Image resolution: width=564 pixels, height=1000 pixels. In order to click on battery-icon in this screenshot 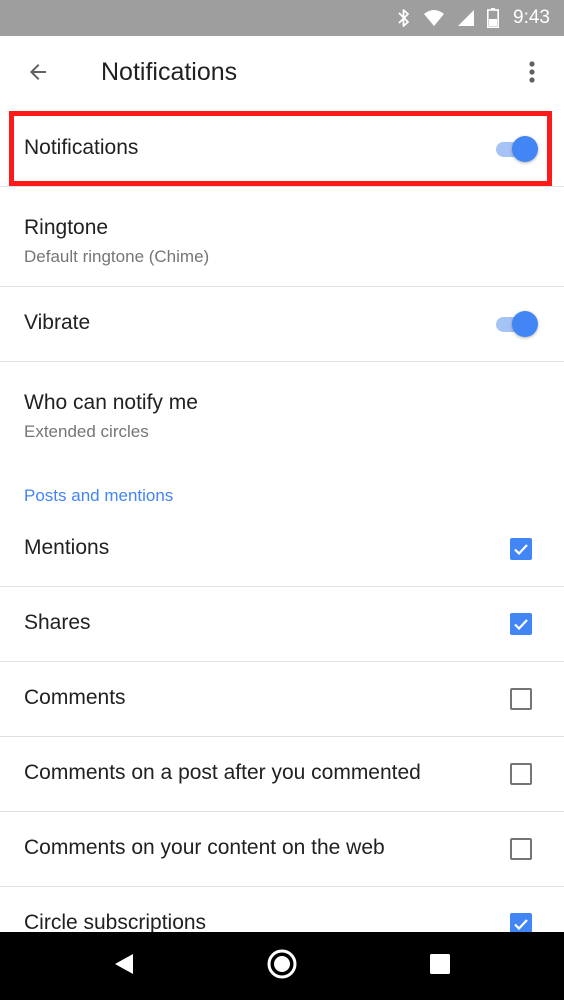, I will do `click(493, 18)`.